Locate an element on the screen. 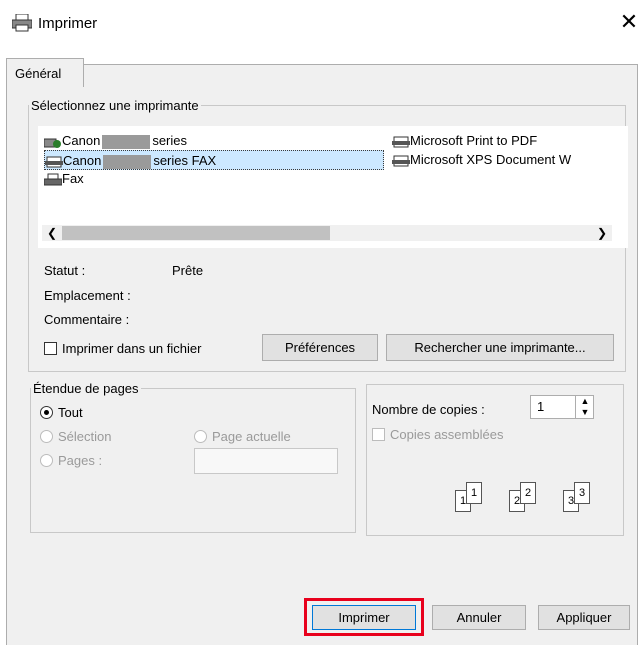 The image size is (643, 645). print-to-file-label: Imprimer dans un fichier is located at coordinates (132, 348).